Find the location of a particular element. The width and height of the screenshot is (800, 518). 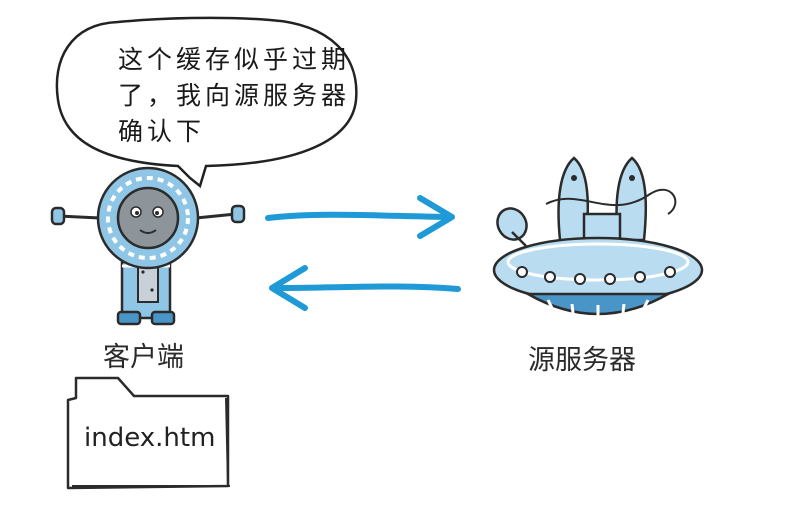

speech-line: 了，我向源服务器 is located at coordinates (234, 95).